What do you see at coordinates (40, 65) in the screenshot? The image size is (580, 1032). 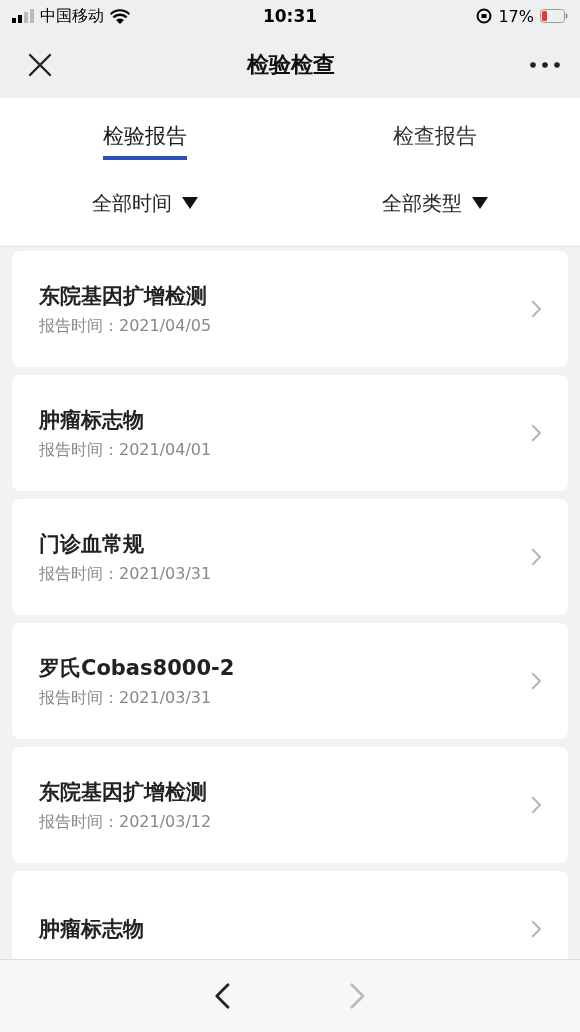 I see `close-icon` at bounding box center [40, 65].